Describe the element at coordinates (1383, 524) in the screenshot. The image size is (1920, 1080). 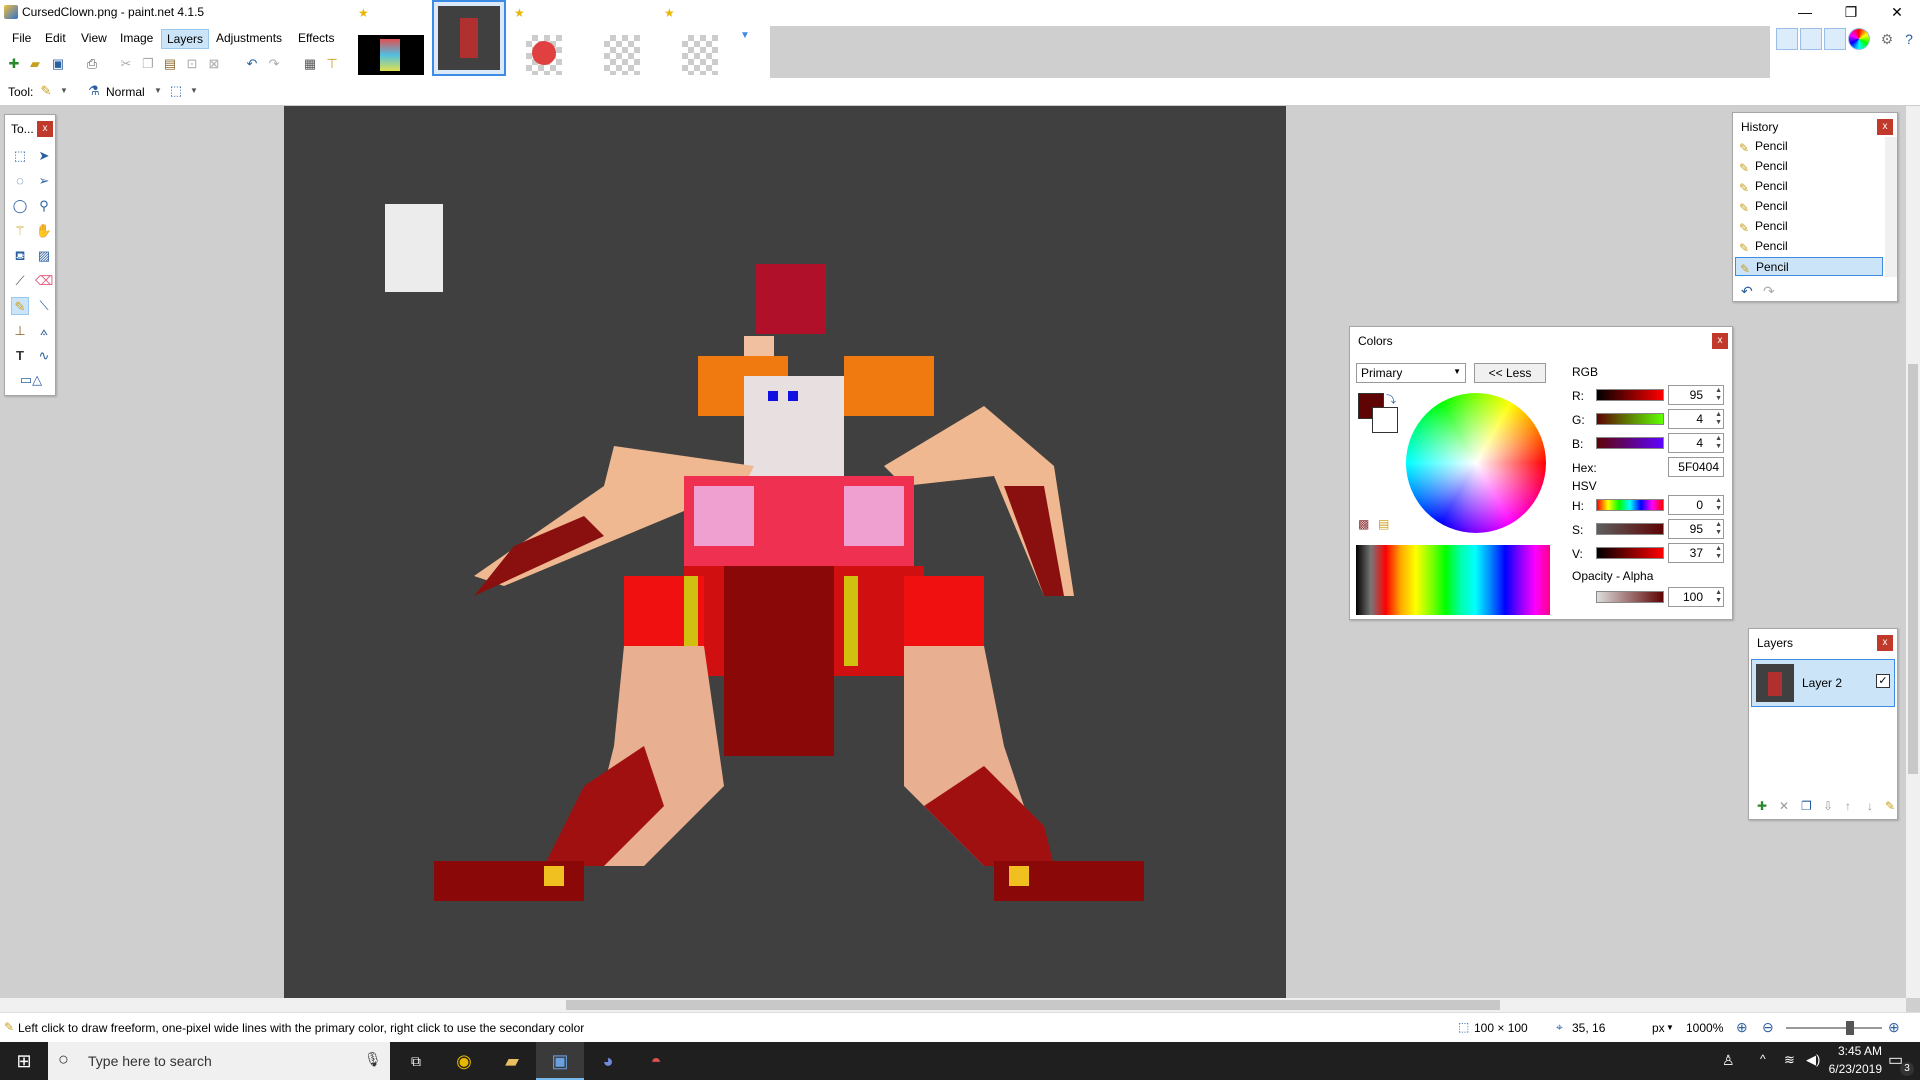
I see `palette-menu-icon: ▤` at that location.